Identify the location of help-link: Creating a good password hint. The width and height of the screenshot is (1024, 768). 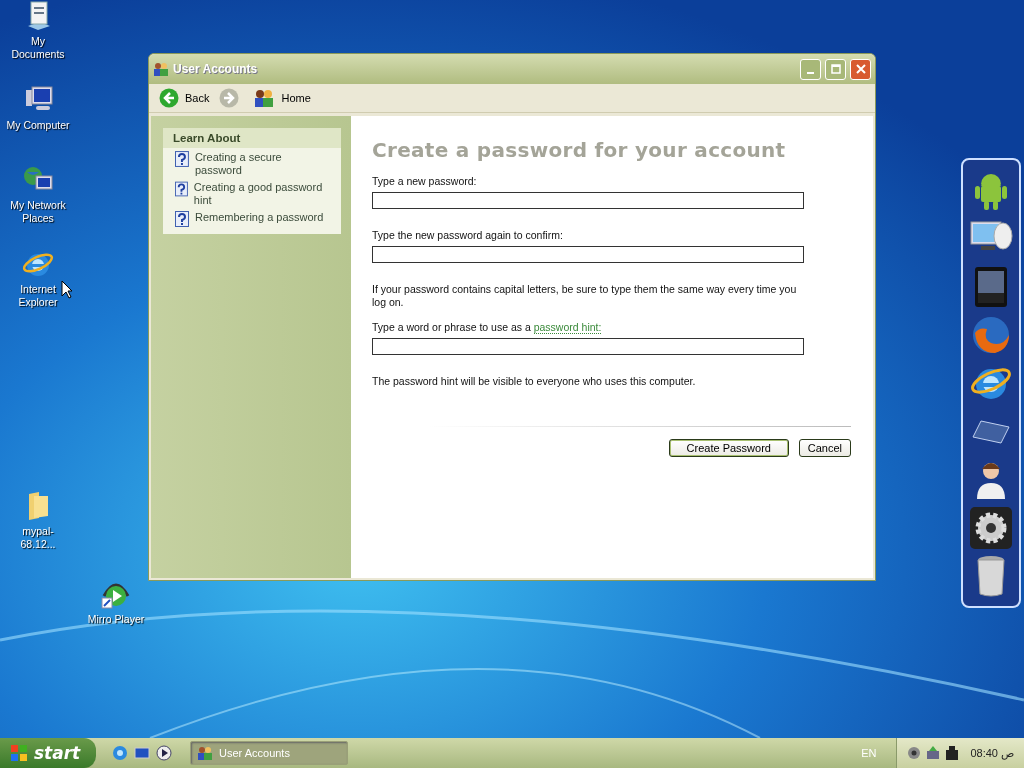
(262, 194).